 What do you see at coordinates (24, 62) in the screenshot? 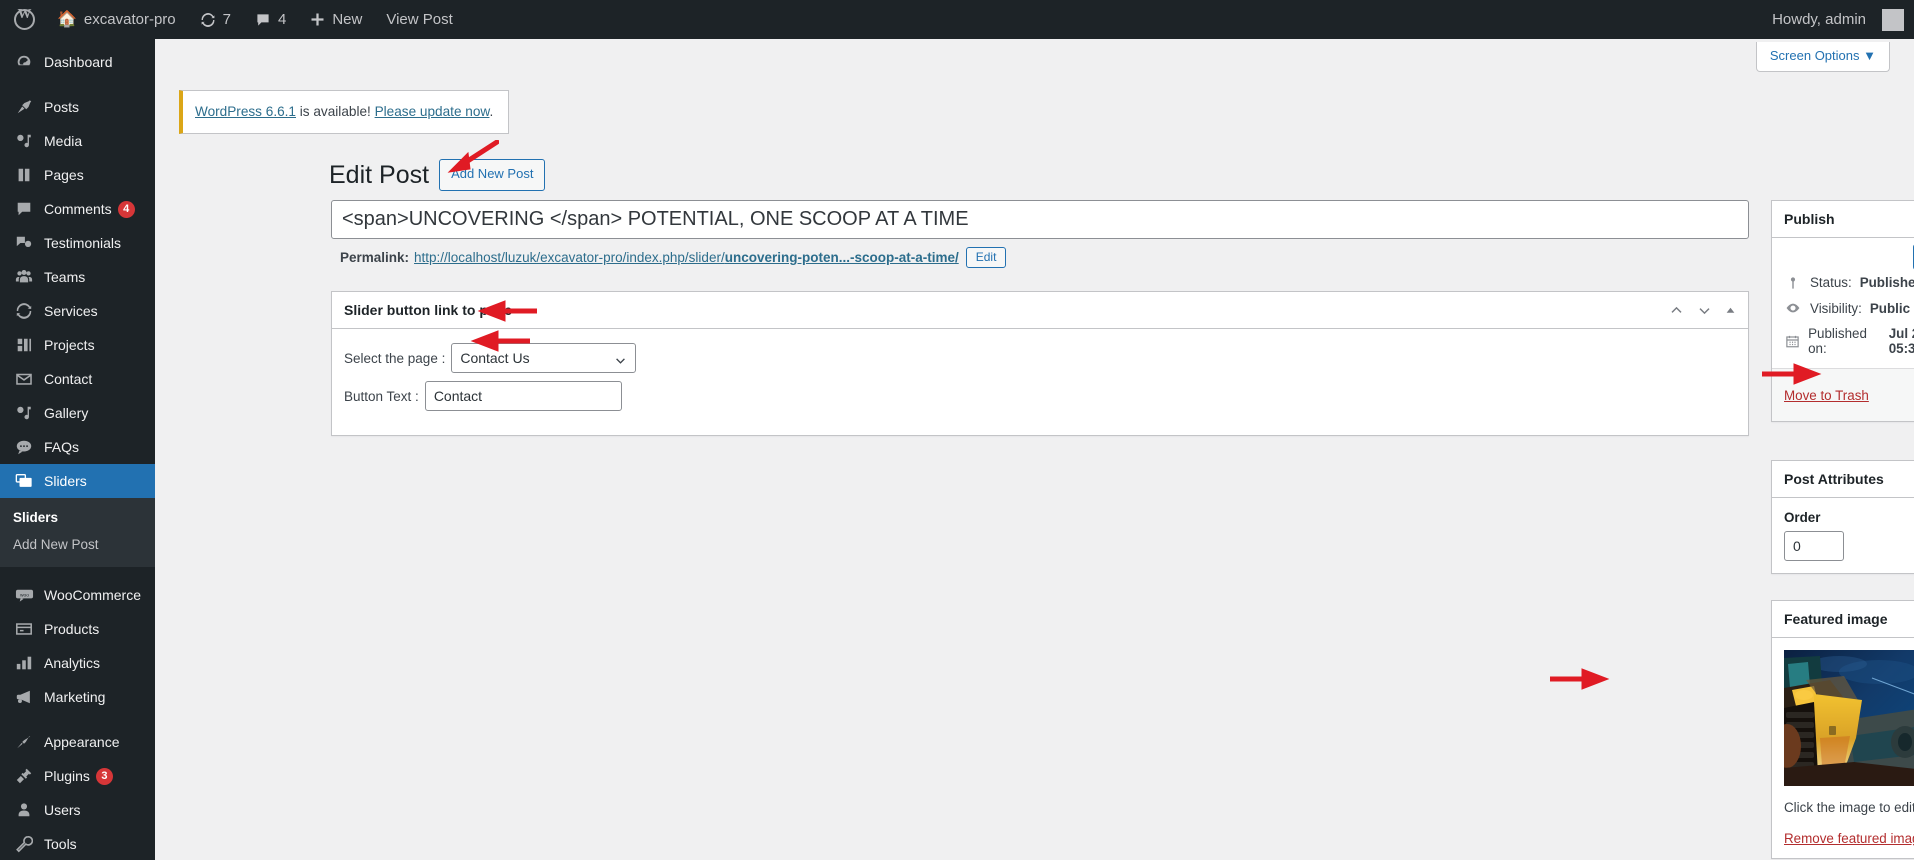
I see `dashboard-icon` at bounding box center [24, 62].